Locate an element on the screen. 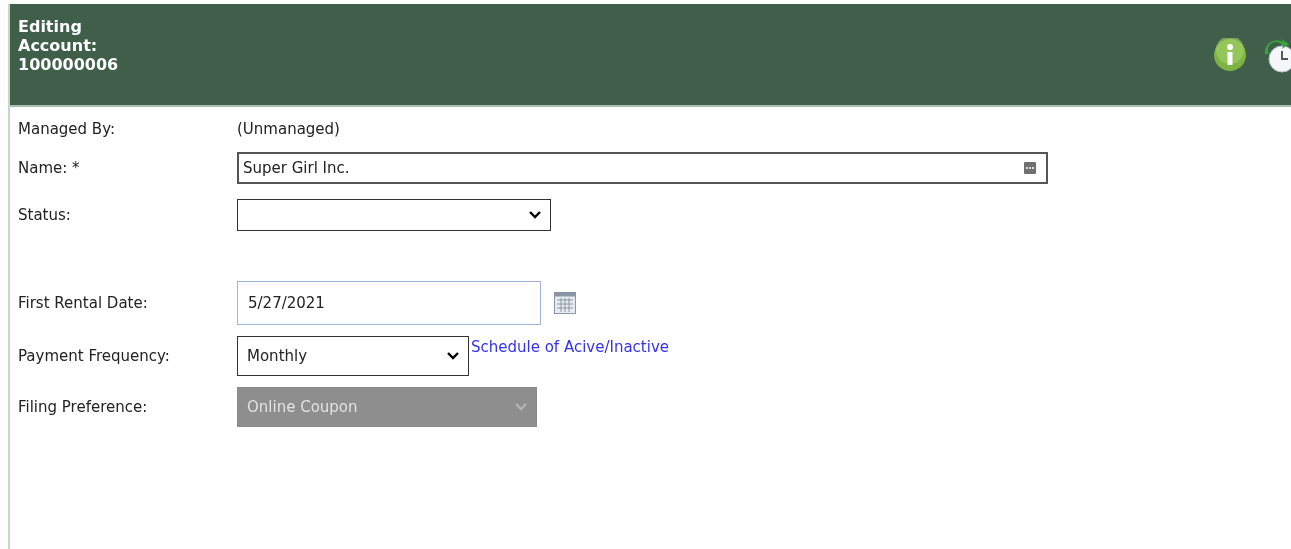 This screenshot has height=549, width=1291. schedule-link: Schedule of Acive/Inactive is located at coordinates (570, 347).